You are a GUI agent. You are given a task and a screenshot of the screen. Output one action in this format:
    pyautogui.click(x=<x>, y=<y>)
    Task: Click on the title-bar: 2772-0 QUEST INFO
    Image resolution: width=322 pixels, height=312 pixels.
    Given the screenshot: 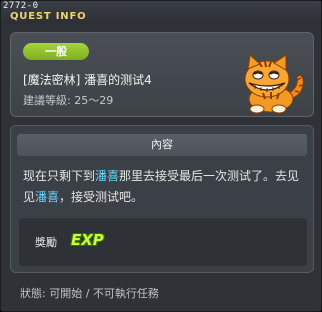 What is the action you would take?
    pyautogui.click(x=161, y=13)
    